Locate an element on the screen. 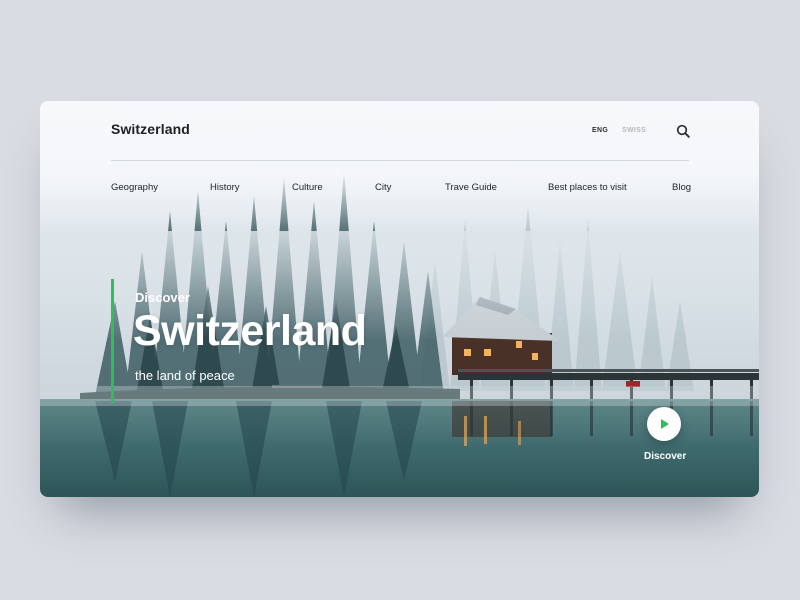  site-logo: Switzerland is located at coordinates (150, 129).